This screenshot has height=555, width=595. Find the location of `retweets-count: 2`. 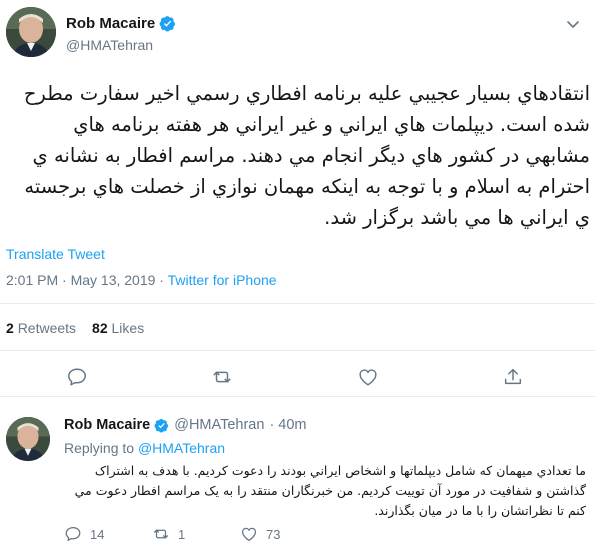

retweets-count: 2 is located at coordinates (10, 328).